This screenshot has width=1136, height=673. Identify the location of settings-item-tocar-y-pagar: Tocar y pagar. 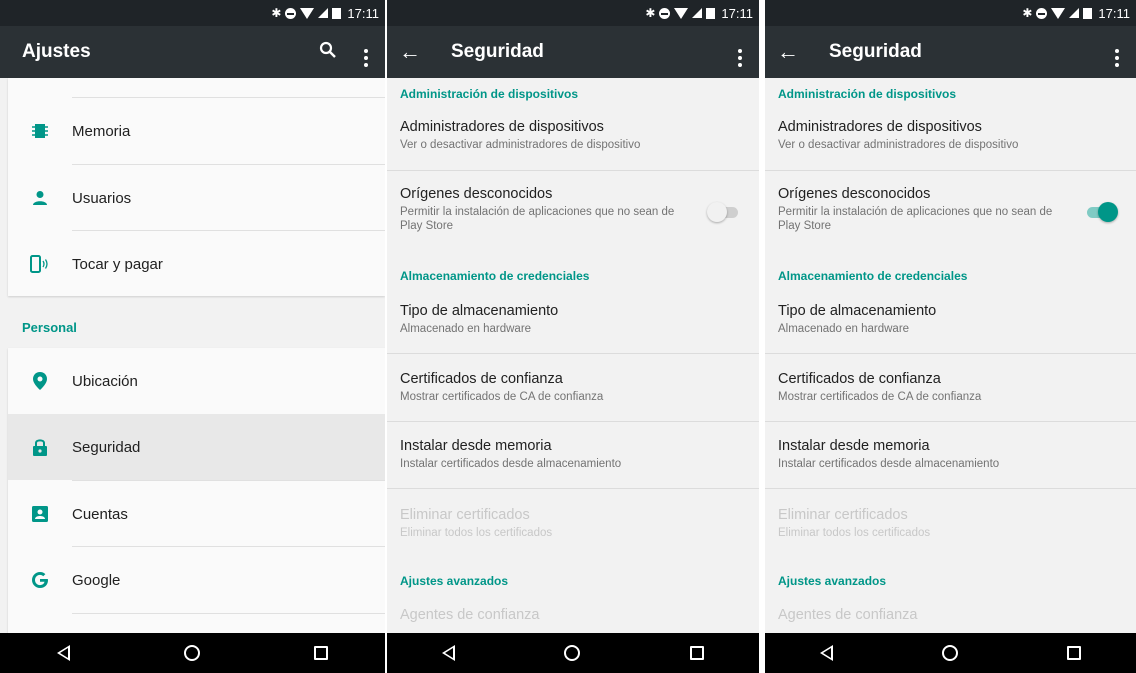
(196, 264).